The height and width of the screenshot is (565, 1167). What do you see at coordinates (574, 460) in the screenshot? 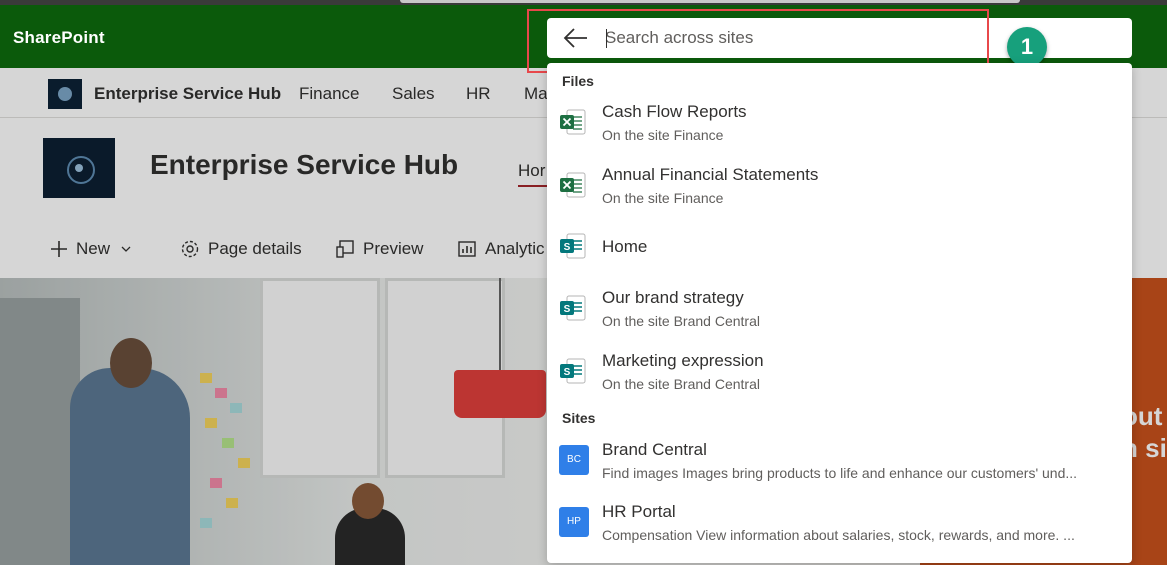
I see `site-avatar-icon: BC` at bounding box center [574, 460].